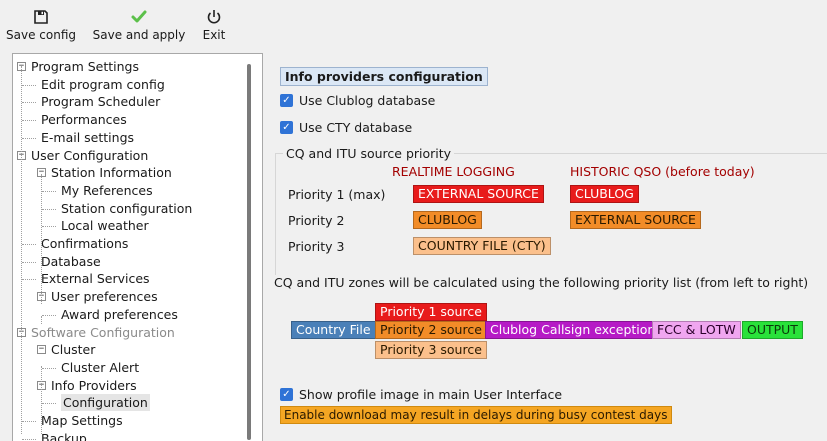 The height and width of the screenshot is (441, 827). I want to click on tree-item-e-mail-settings: E-mail settings, so click(128, 137).